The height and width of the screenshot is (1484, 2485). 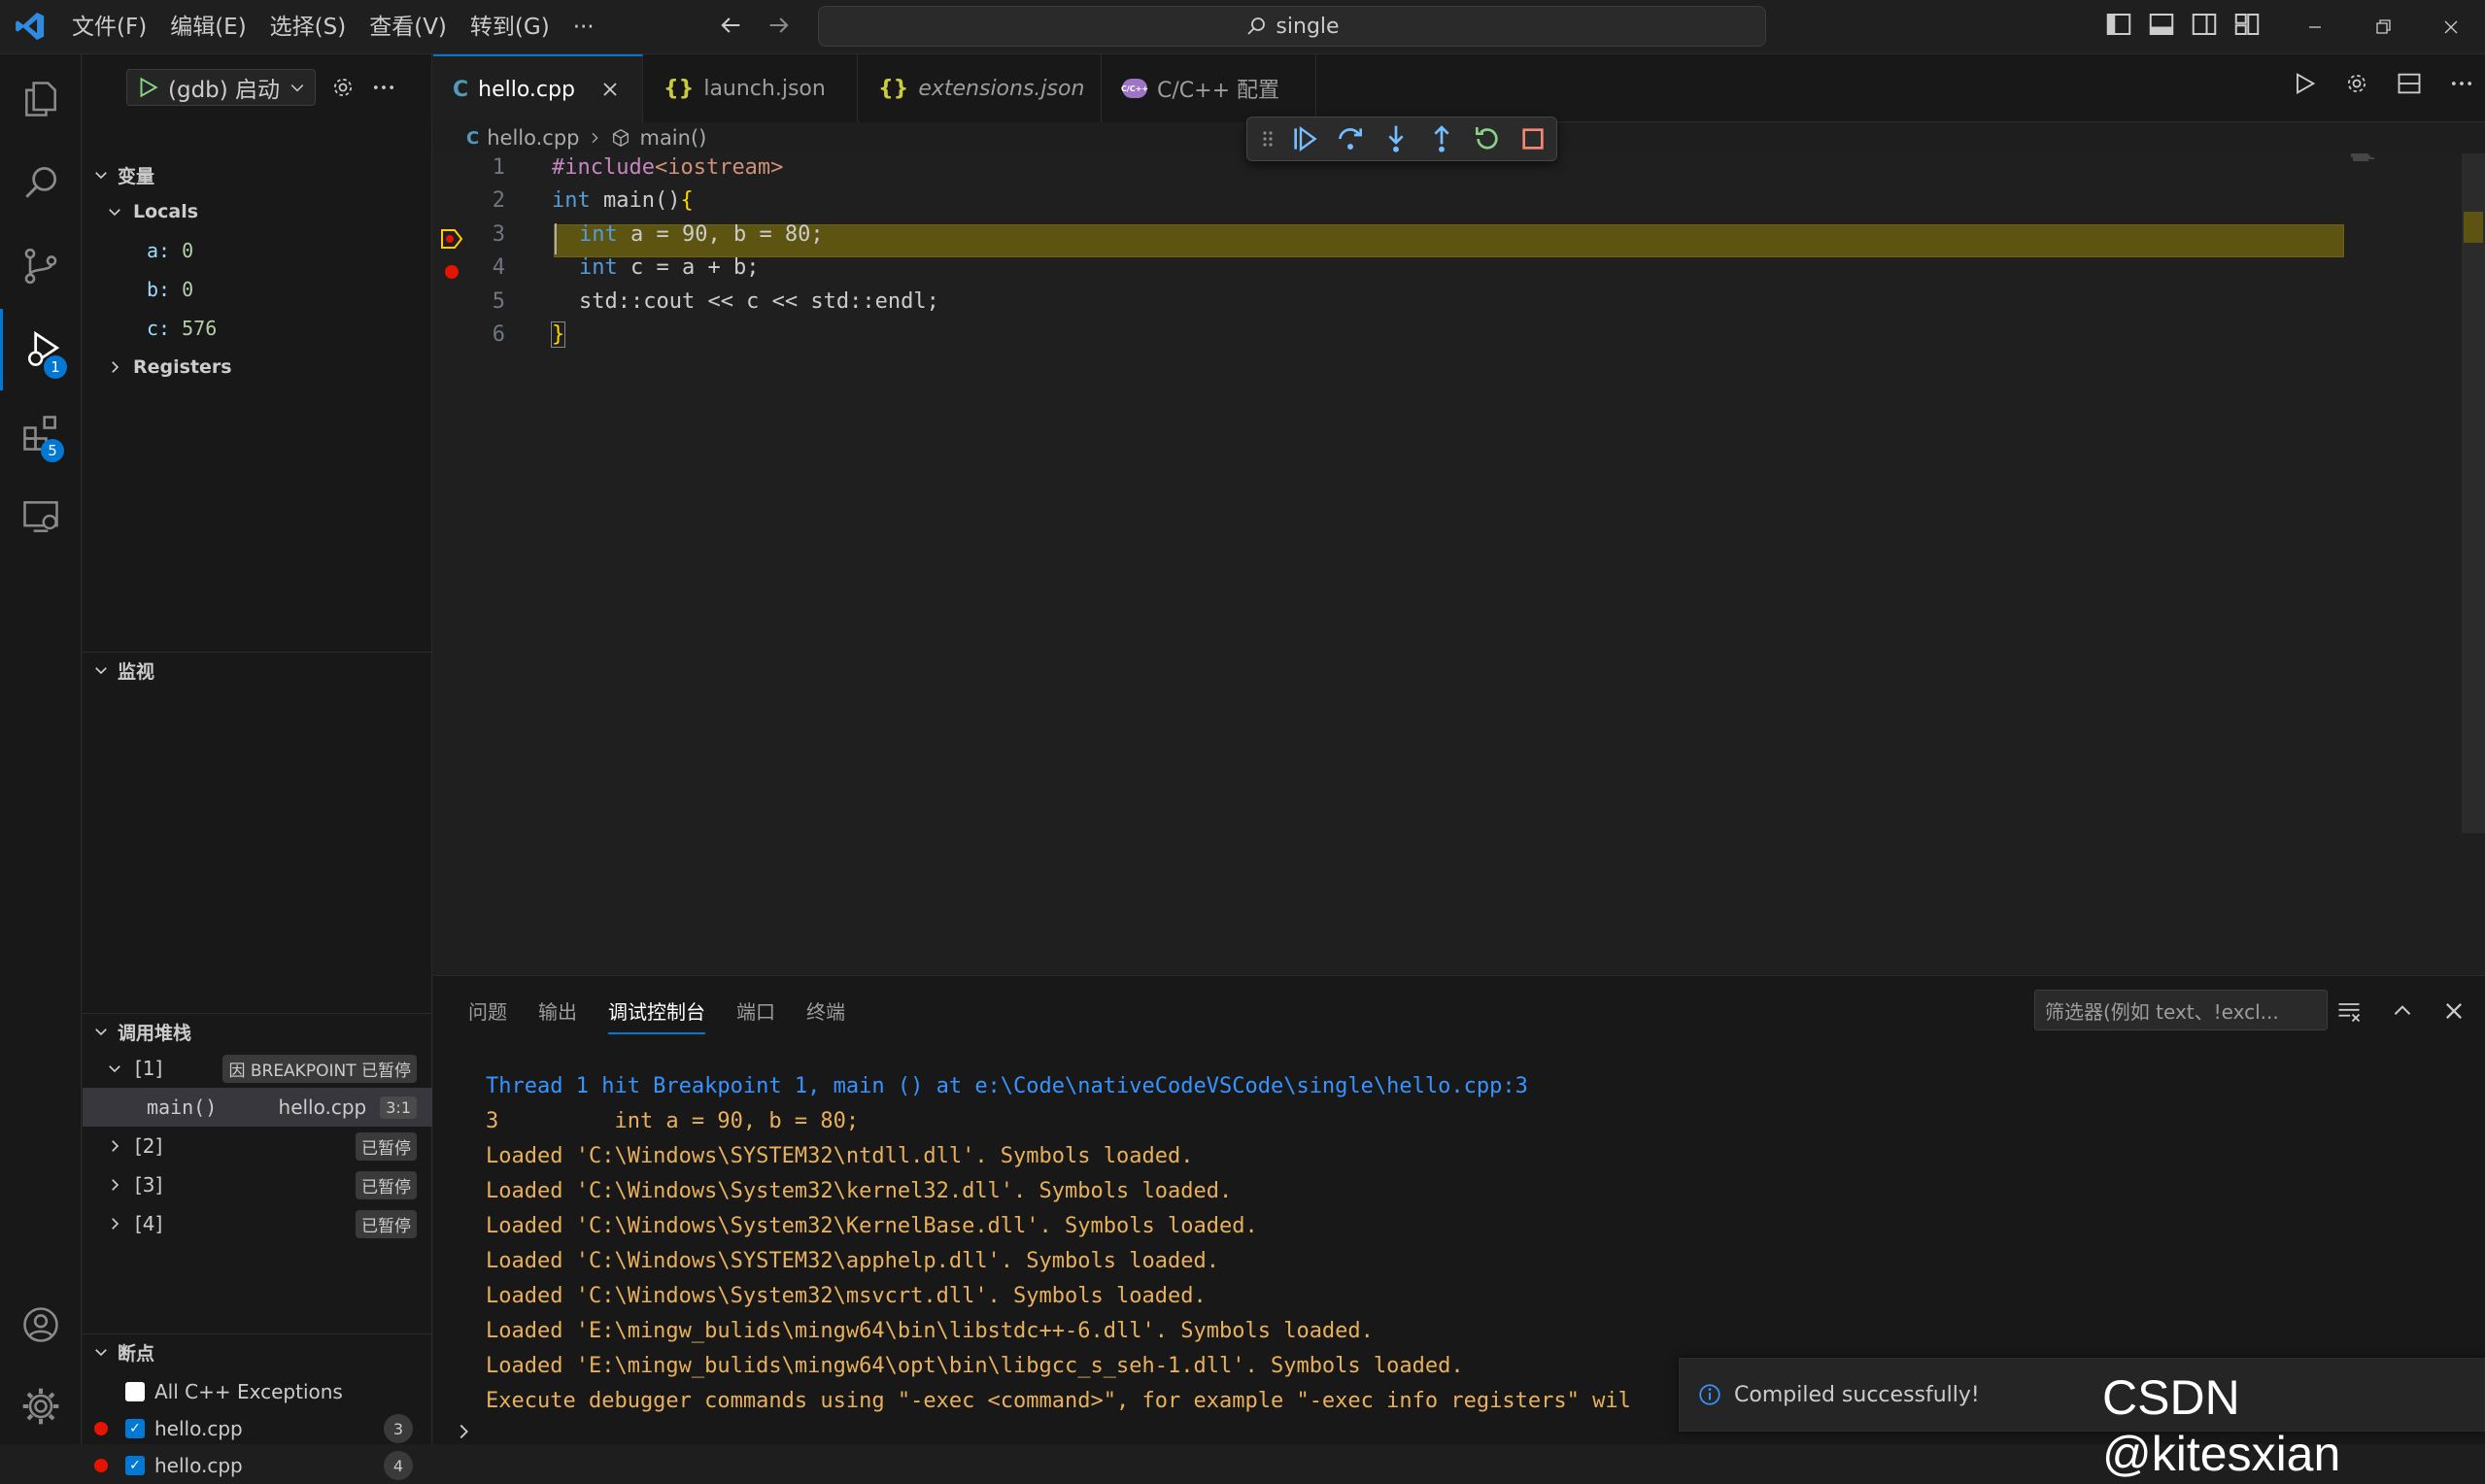 I want to click on back-arrow-icon, so click(x=730, y=25).